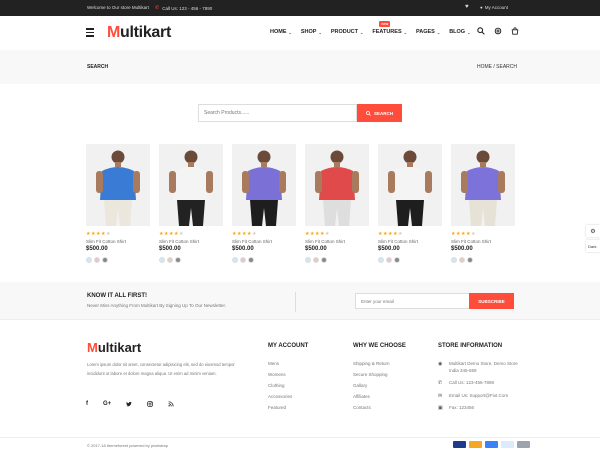  What do you see at coordinates (593, 246) in the screenshot?
I see `dark-mode-toggle: Dark` at bounding box center [593, 246].